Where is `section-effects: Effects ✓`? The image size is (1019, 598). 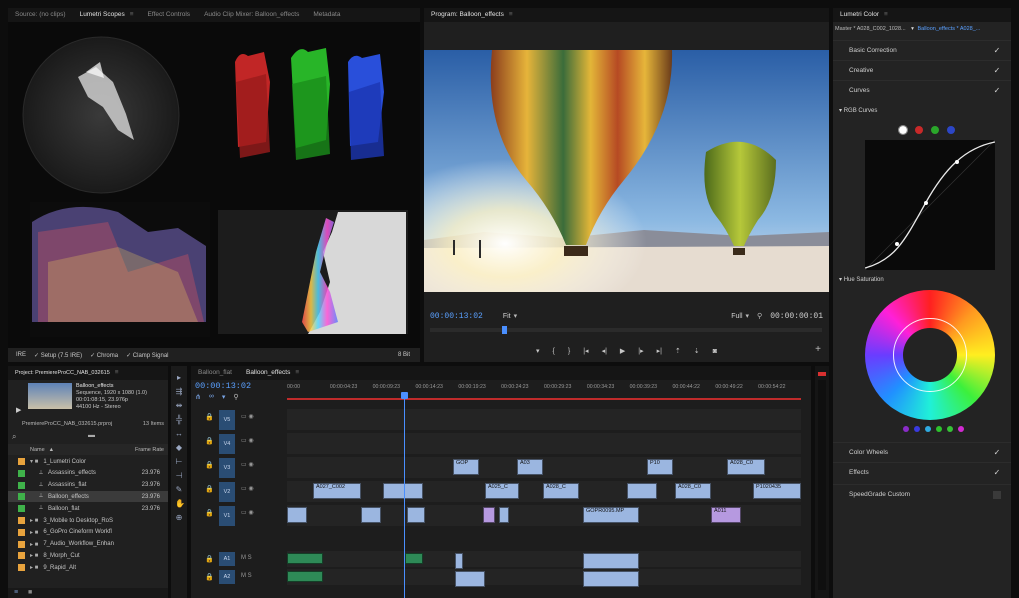
section-effects: Effects ✓ is located at coordinates (922, 472).